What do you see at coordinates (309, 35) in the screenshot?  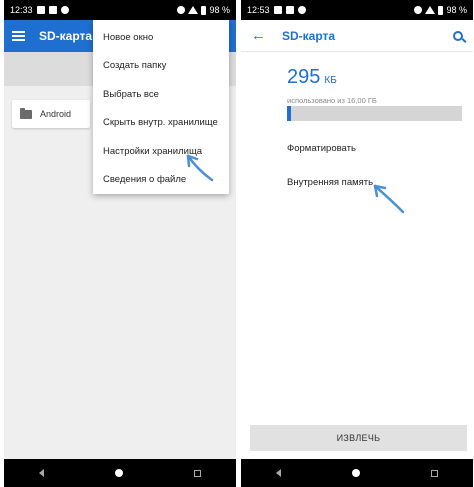 I see `right-app-title: SD-карта` at bounding box center [309, 35].